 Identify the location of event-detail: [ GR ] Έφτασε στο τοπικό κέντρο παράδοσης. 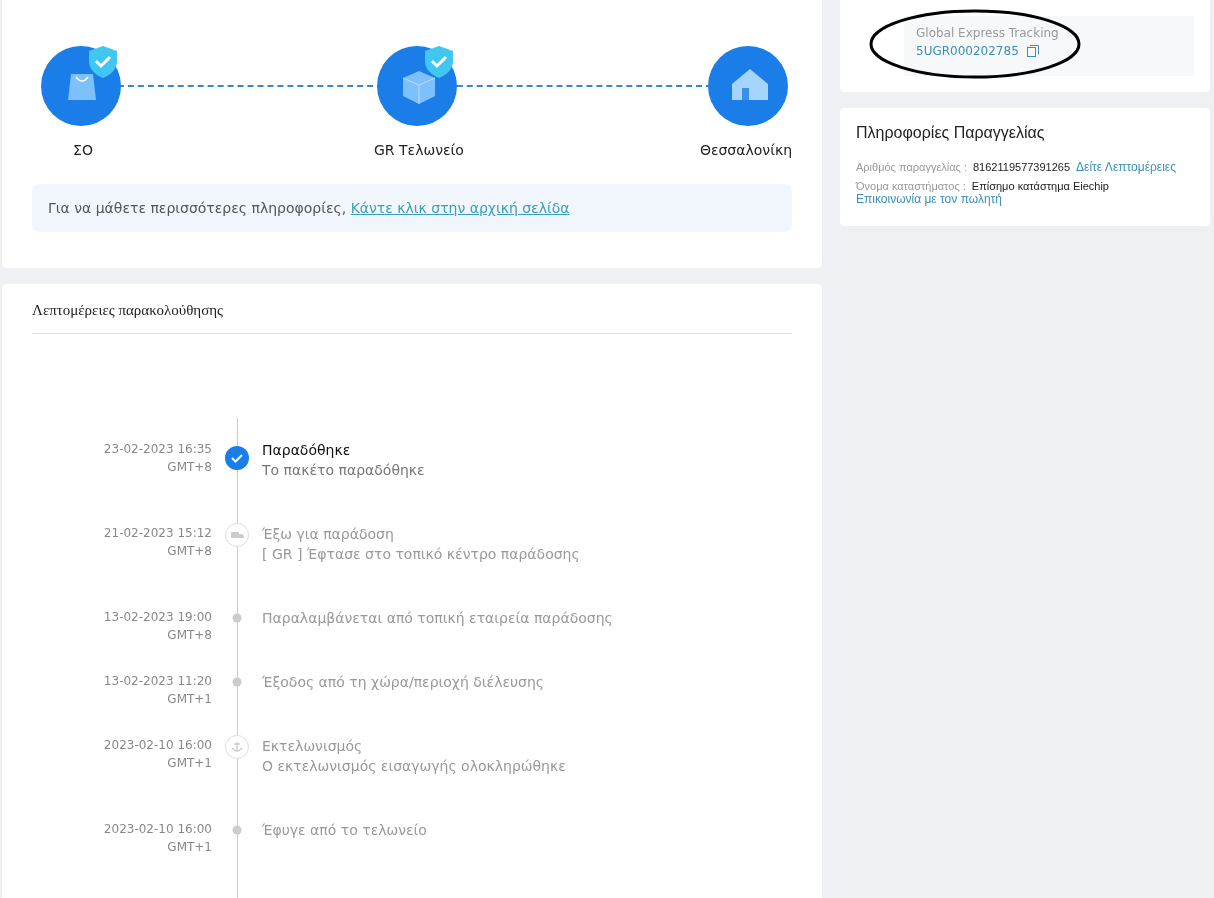
(421, 554).